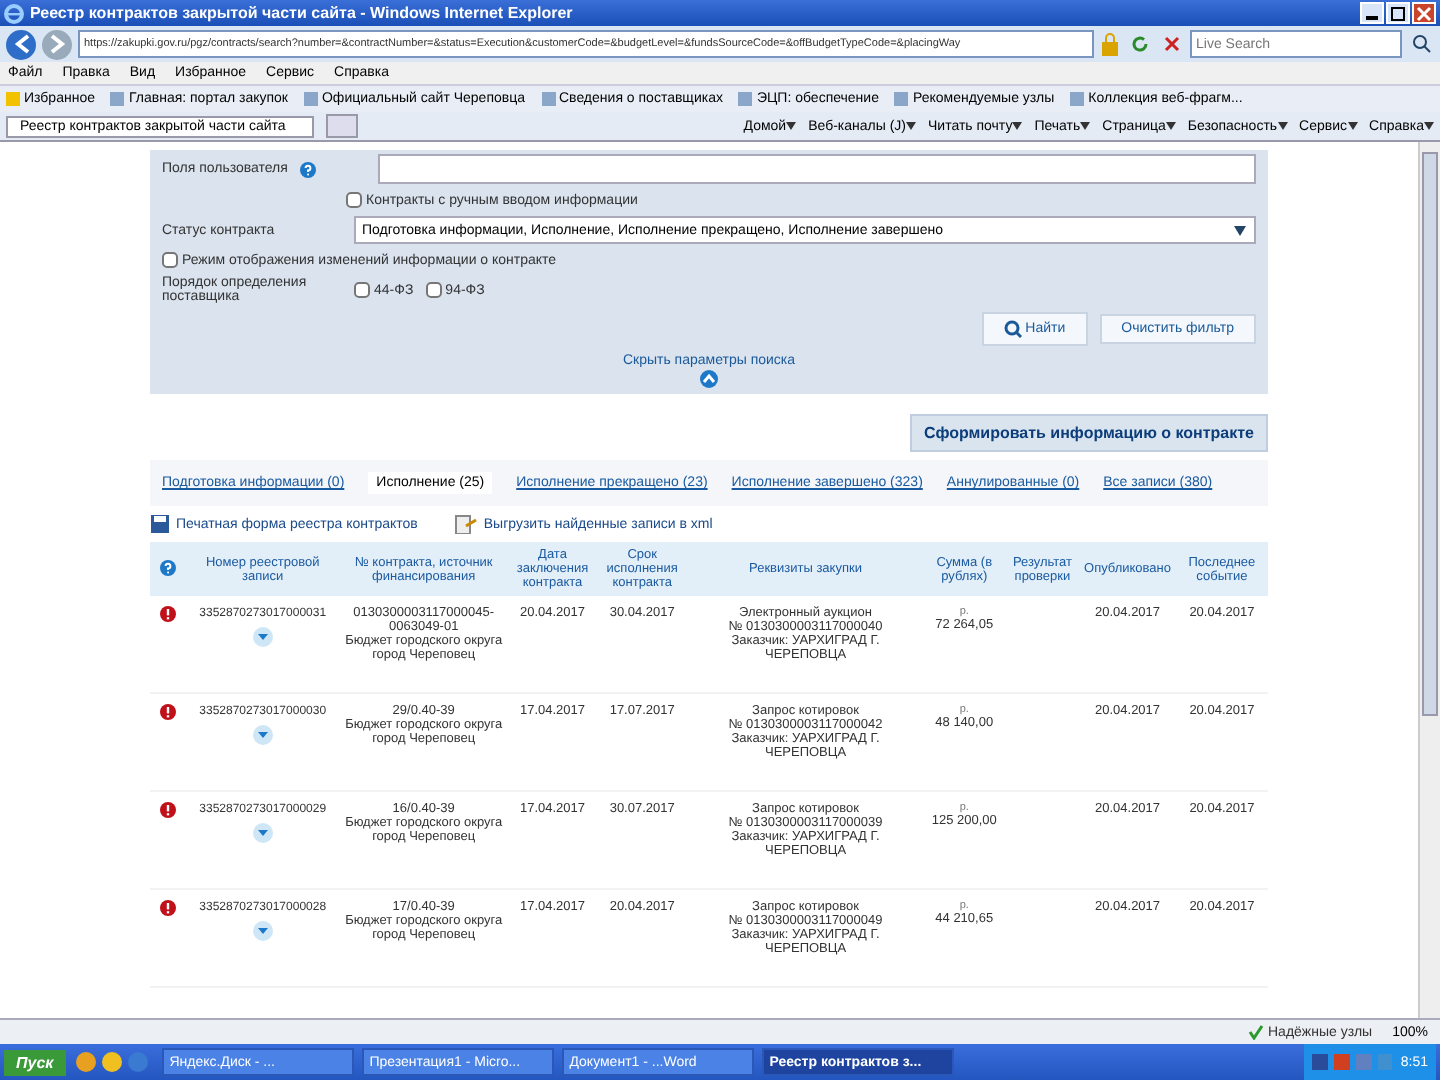  I want to click on close-icon, so click(1424, 13).